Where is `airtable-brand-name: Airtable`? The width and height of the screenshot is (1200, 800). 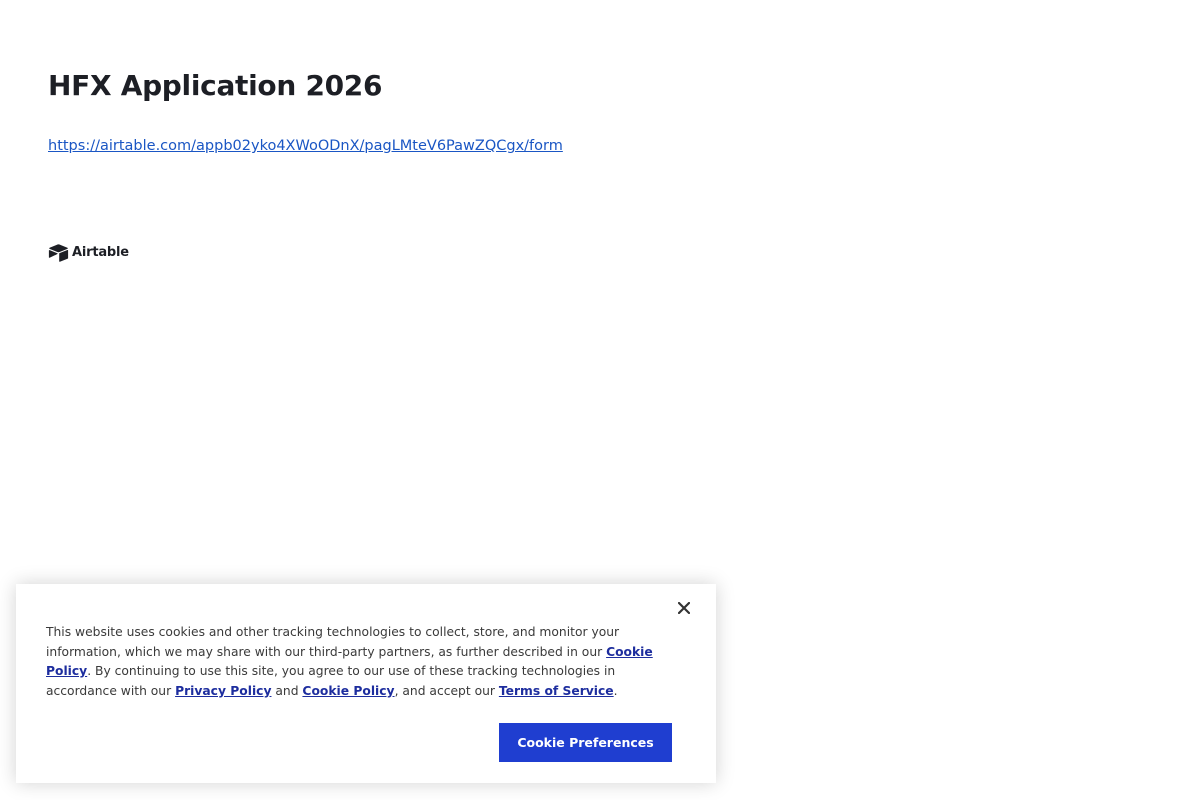 airtable-brand-name: Airtable is located at coordinates (100, 252).